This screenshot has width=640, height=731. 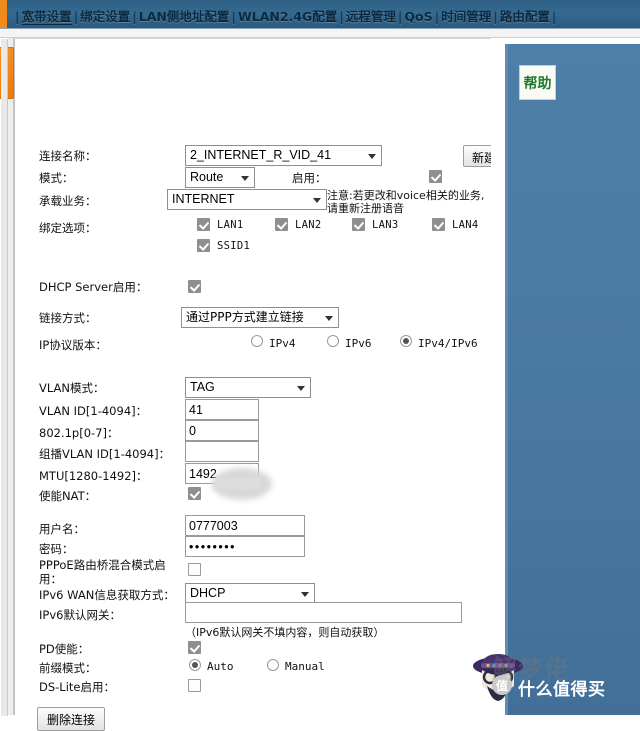 I want to click on mode-label: 模式：, so click(x=56, y=178).